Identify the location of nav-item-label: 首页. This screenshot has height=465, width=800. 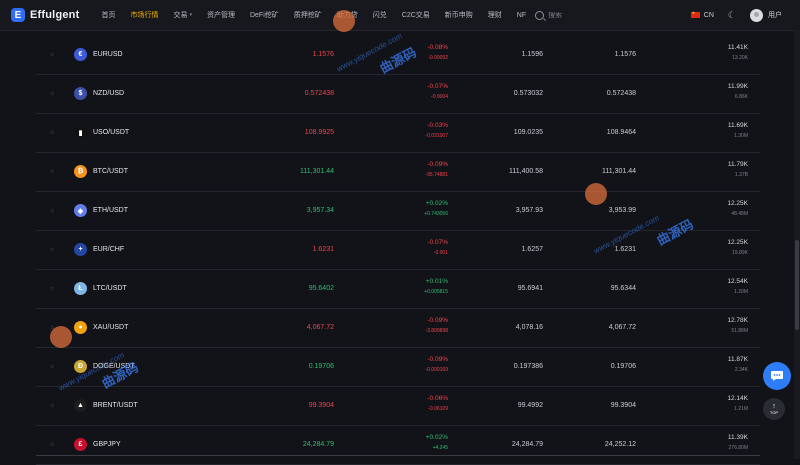
(108, 15).